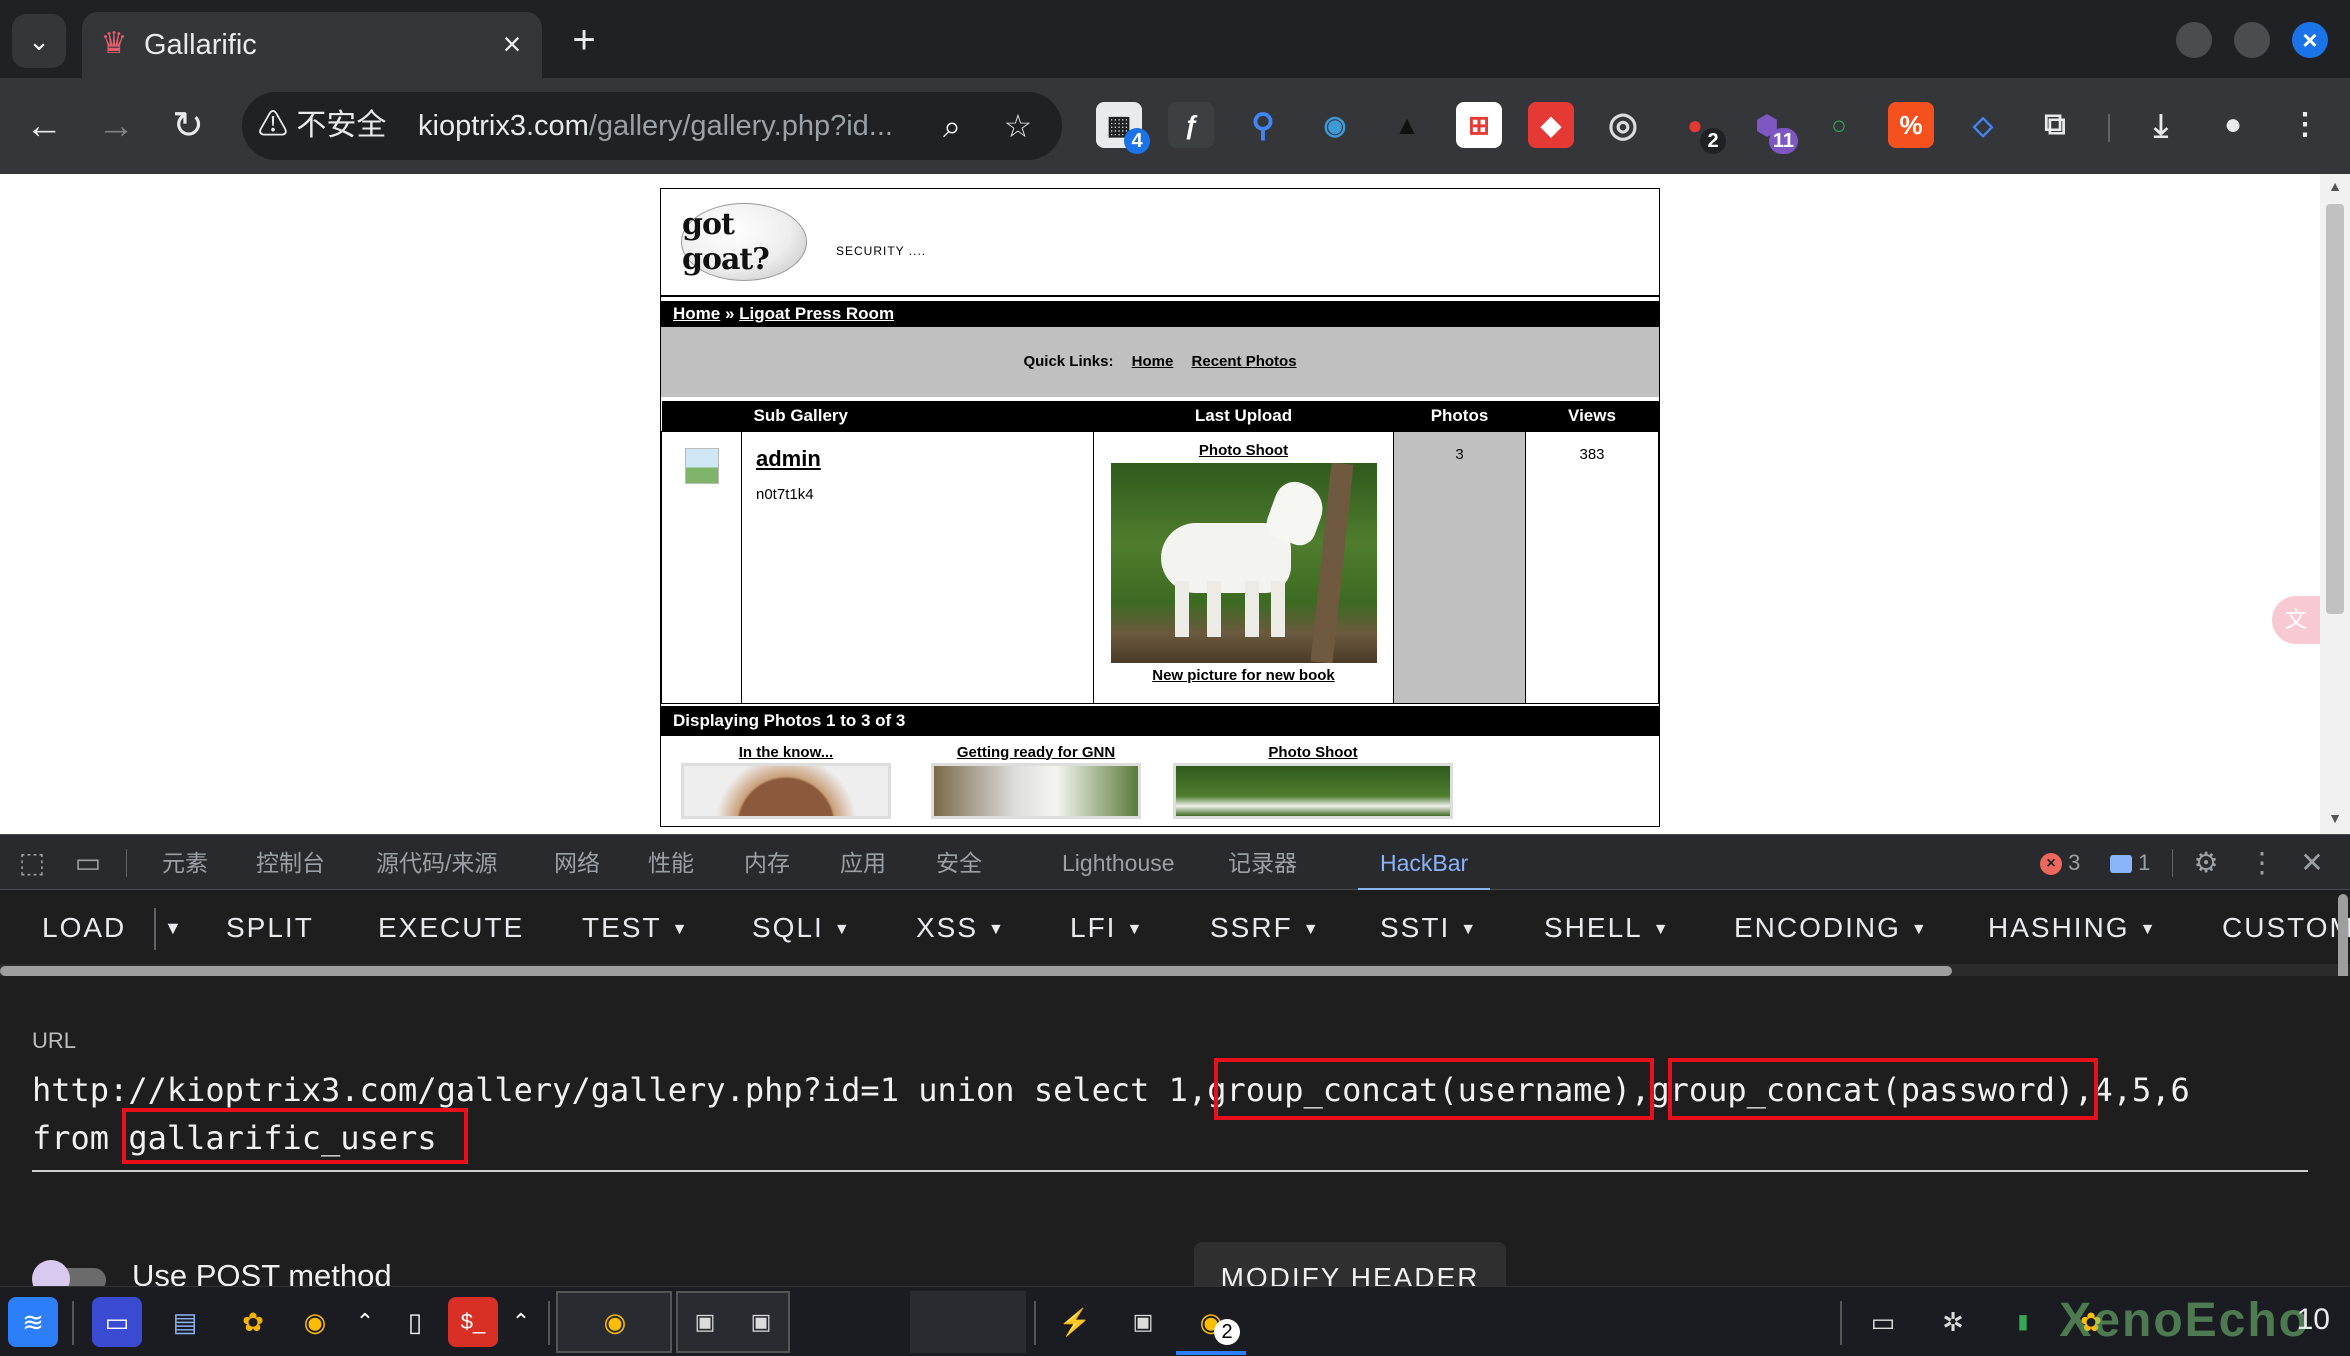  What do you see at coordinates (2296, 620) in the screenshot?
I see `translate-icon: 文` at bounding box center [2296, 620].